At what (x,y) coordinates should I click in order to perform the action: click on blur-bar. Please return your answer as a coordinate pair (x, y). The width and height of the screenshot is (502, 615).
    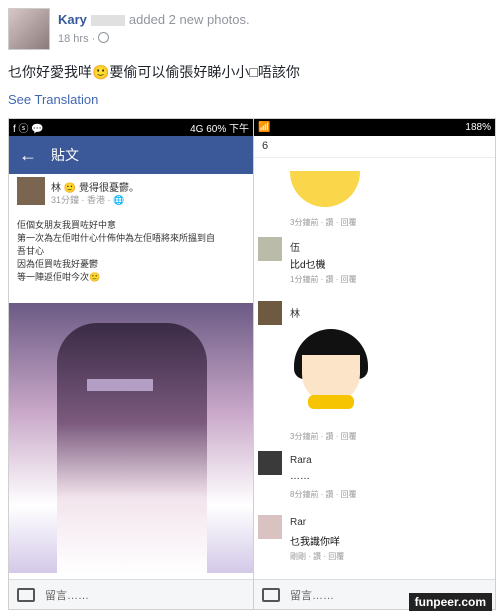
    Looking at the image, I should click on (120, 385).